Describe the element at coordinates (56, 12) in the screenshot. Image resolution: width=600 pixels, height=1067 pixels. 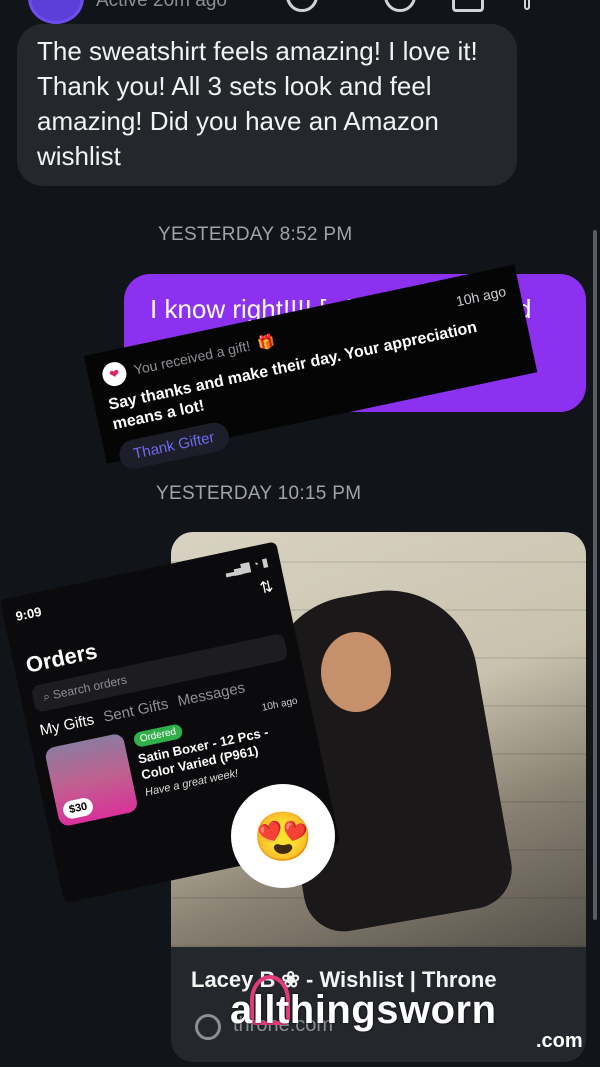
I see `avatar` at that location.